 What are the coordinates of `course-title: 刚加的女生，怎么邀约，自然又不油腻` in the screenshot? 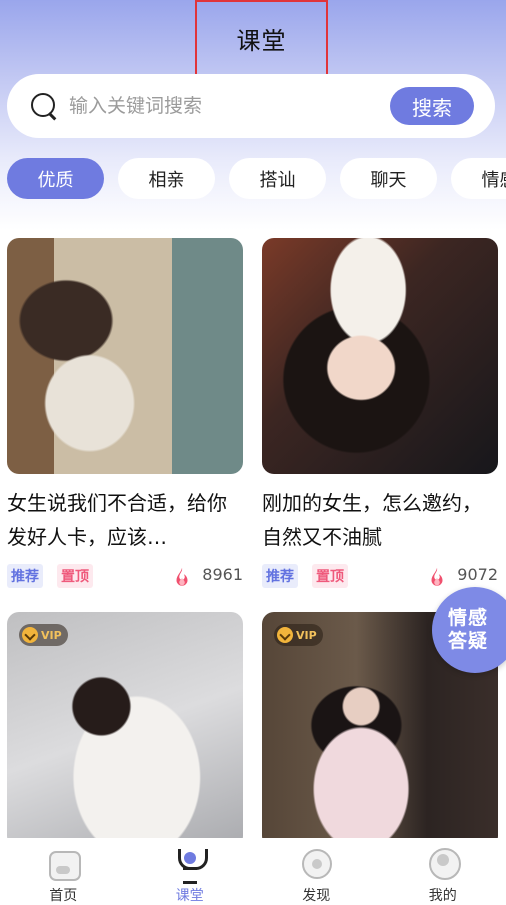 It's located at (380, 520).